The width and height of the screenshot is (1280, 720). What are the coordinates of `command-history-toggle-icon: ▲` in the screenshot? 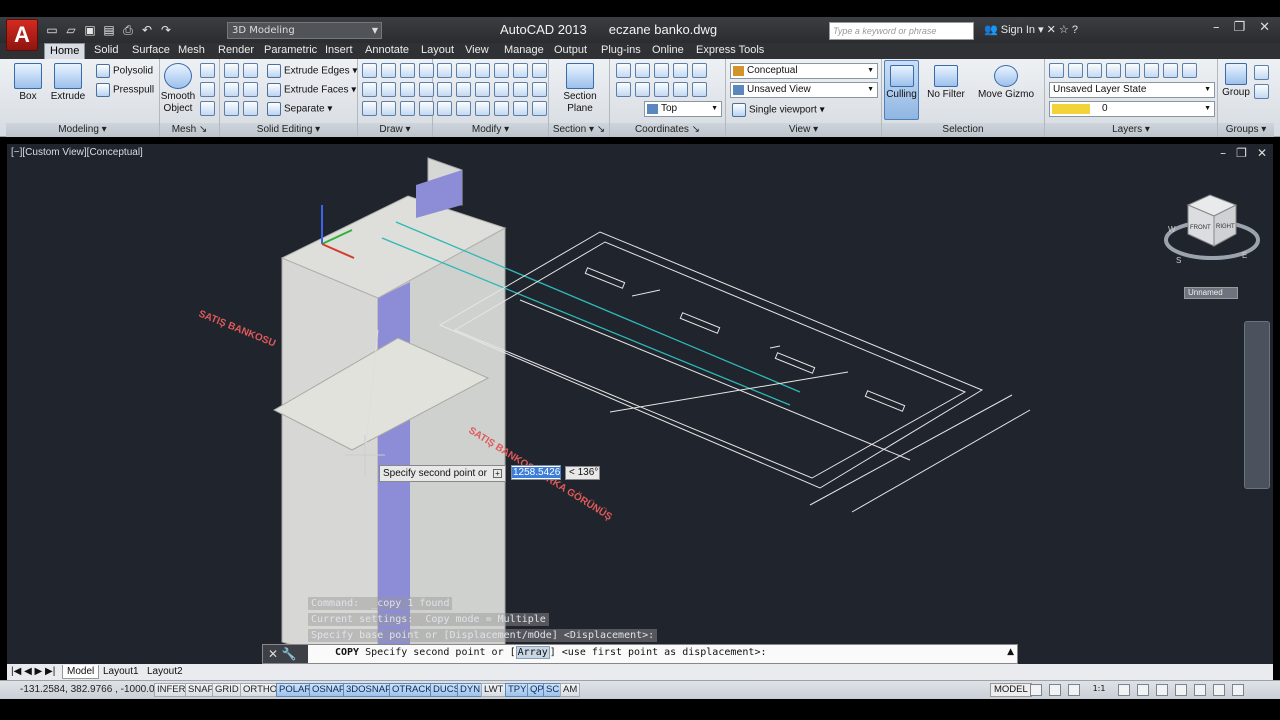 It's located at (1010, 652).